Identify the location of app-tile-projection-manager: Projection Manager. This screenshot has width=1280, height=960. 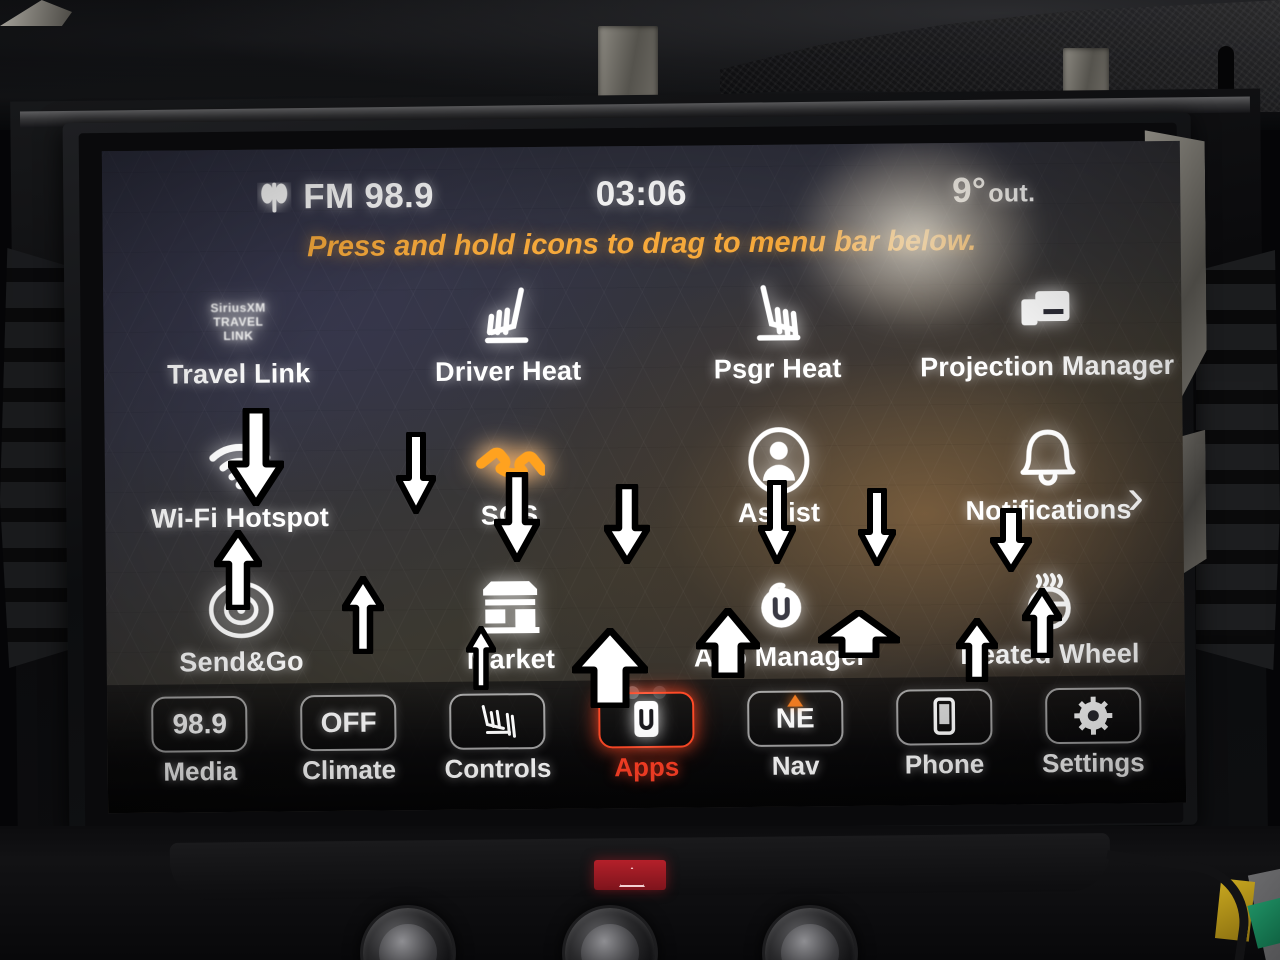
(1047, 342).